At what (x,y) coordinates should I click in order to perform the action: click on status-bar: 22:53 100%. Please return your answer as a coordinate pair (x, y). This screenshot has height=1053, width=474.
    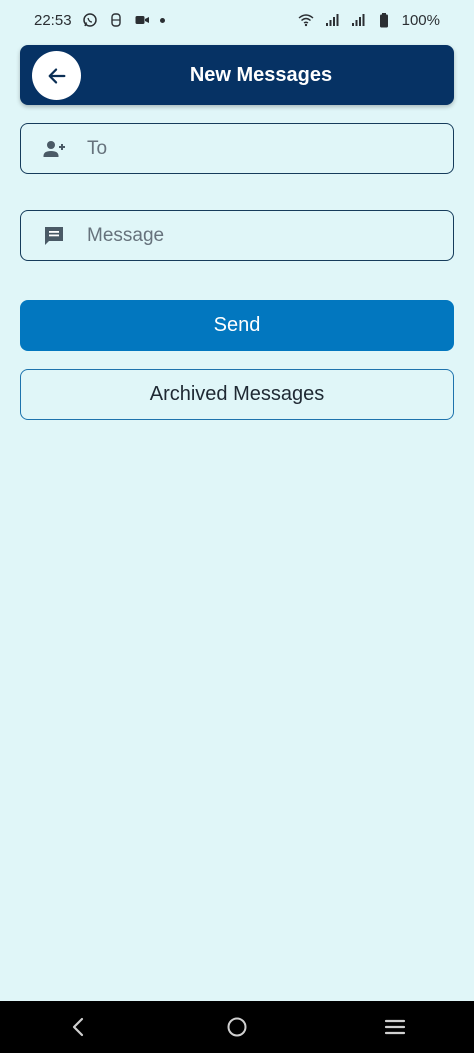
    Looking at the image, I should click on (237, 20).